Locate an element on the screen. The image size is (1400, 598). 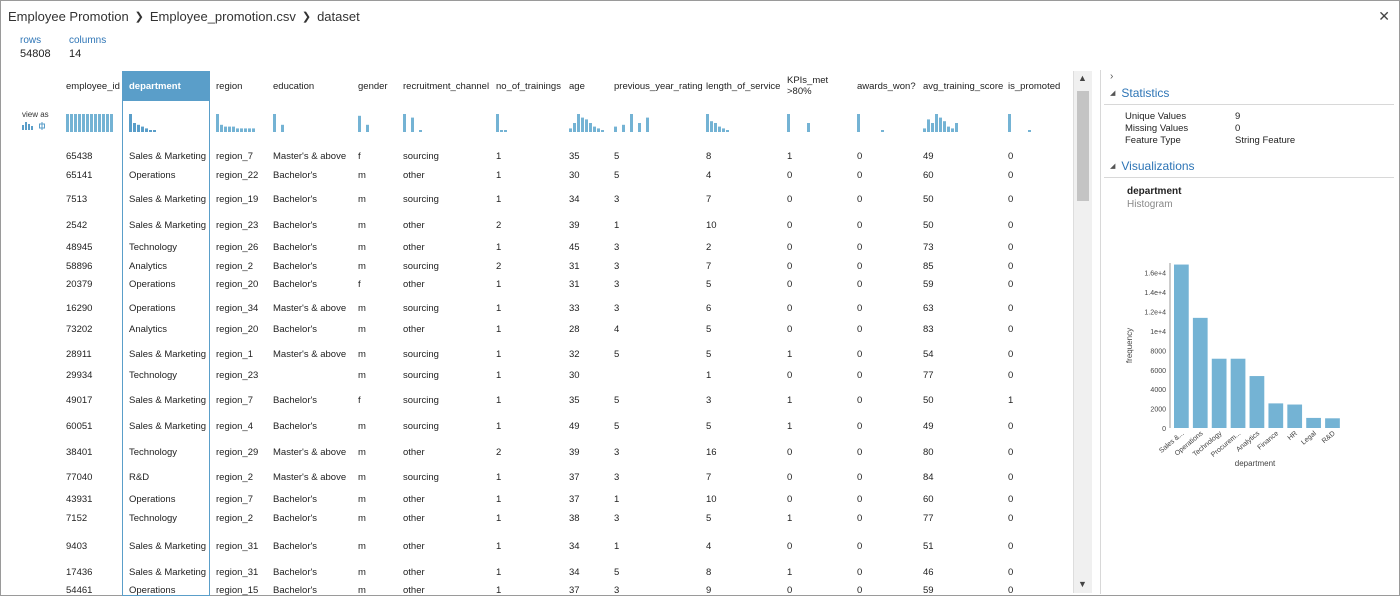
table-cell-is-promoted: 0 is located at coordinates (1011, 452).